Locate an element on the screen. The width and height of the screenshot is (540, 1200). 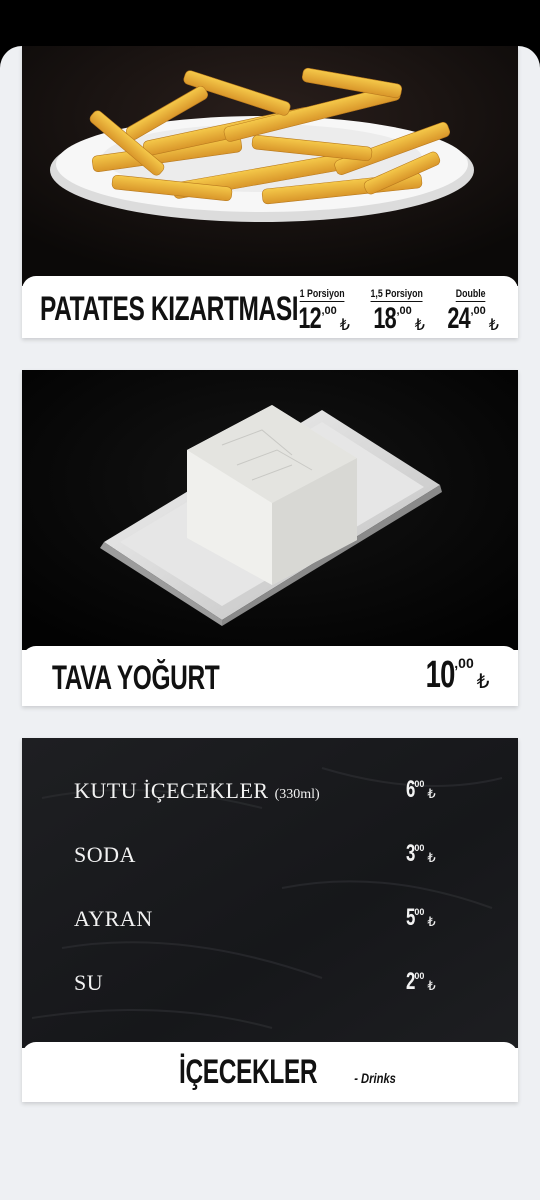
drink-name: KUTU İÇECEKLER is located at coordinates (171, 790).